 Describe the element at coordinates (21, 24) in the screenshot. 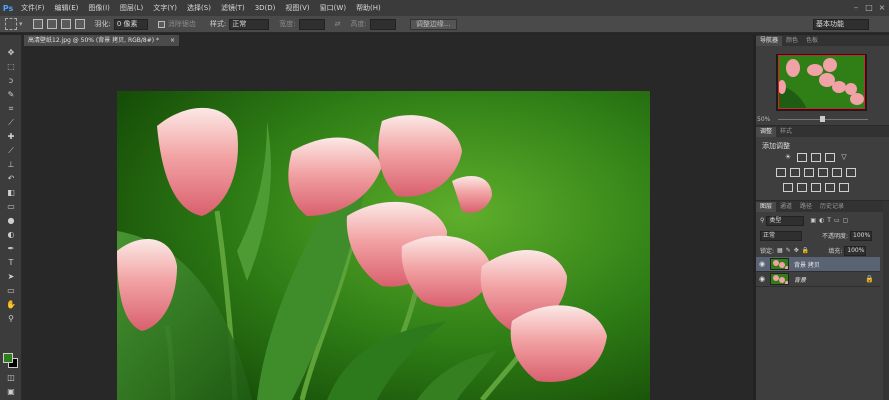

I see `chevron-down-icon: ▾` at that location.